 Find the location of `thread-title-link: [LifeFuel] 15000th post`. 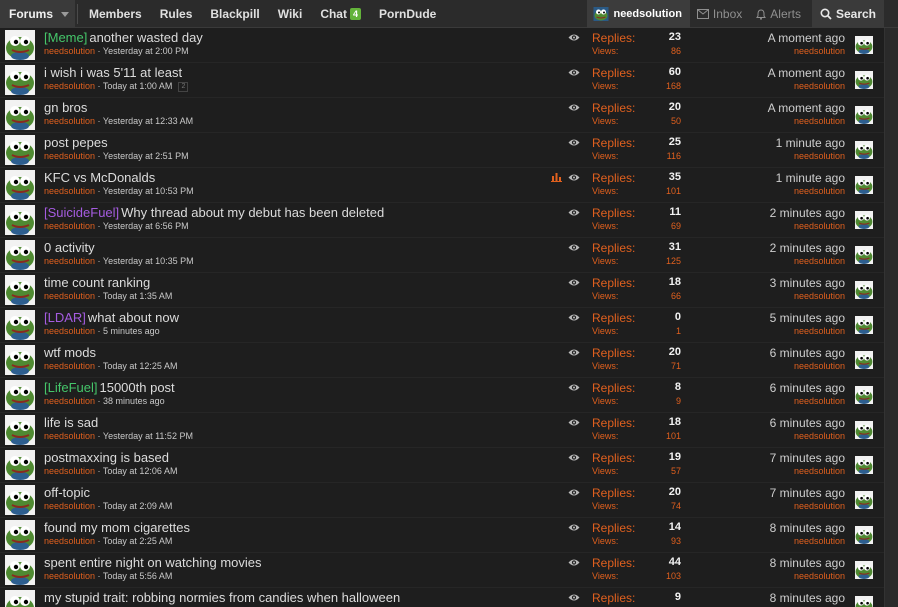

thread-title-link: [LifeFuel] 15000th post is located at coordinates (109, 387).